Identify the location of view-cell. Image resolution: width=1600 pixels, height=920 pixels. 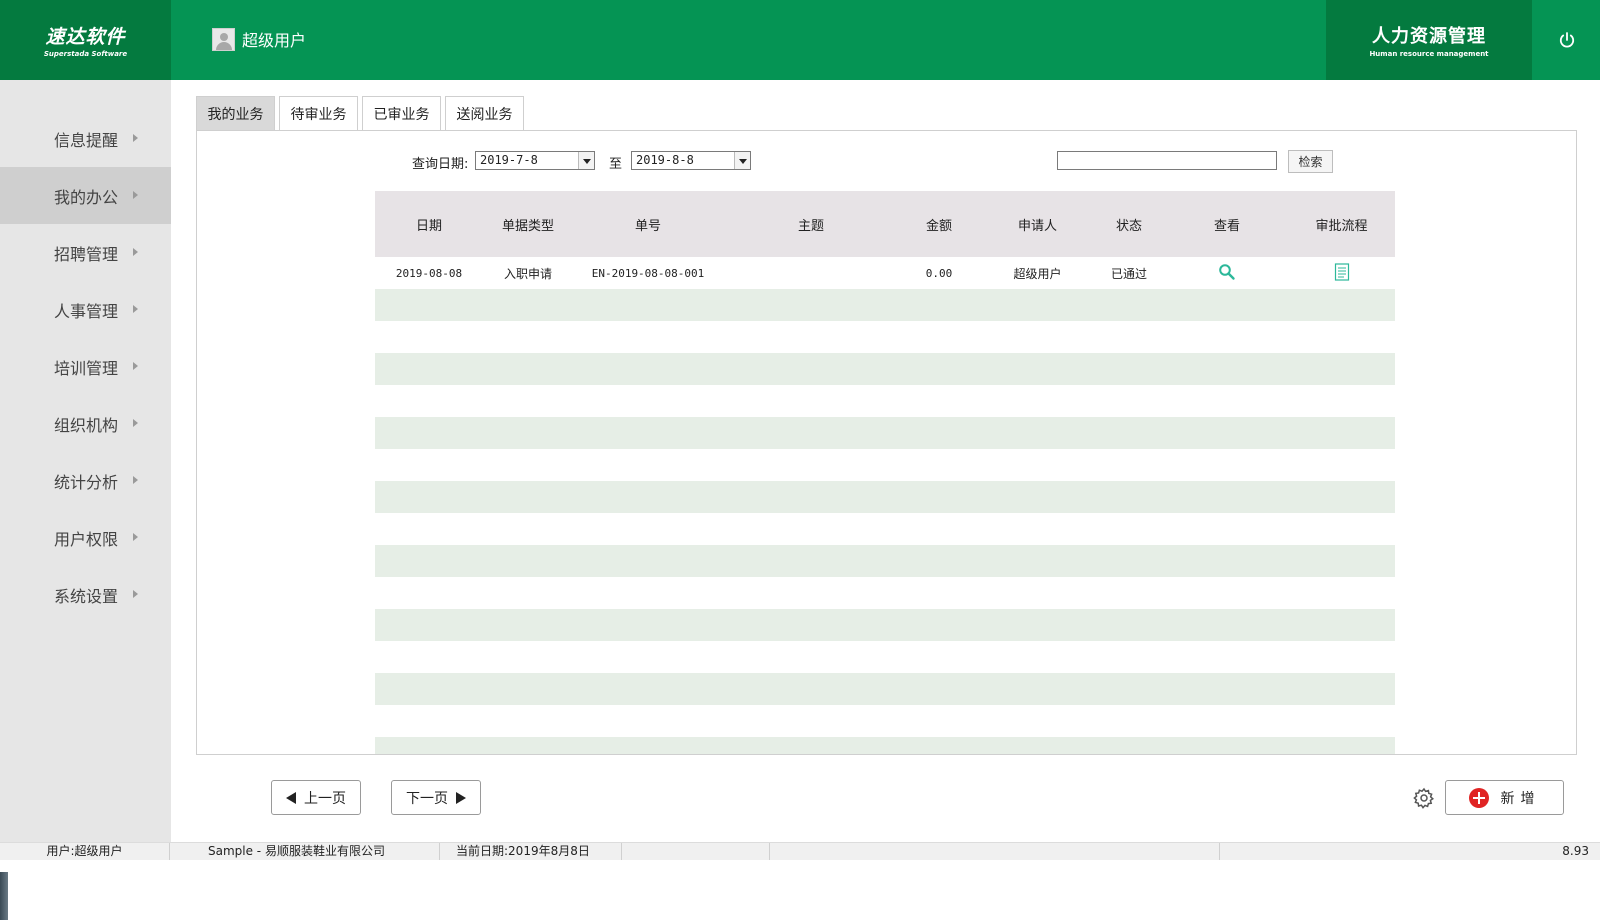
(1227, 273).